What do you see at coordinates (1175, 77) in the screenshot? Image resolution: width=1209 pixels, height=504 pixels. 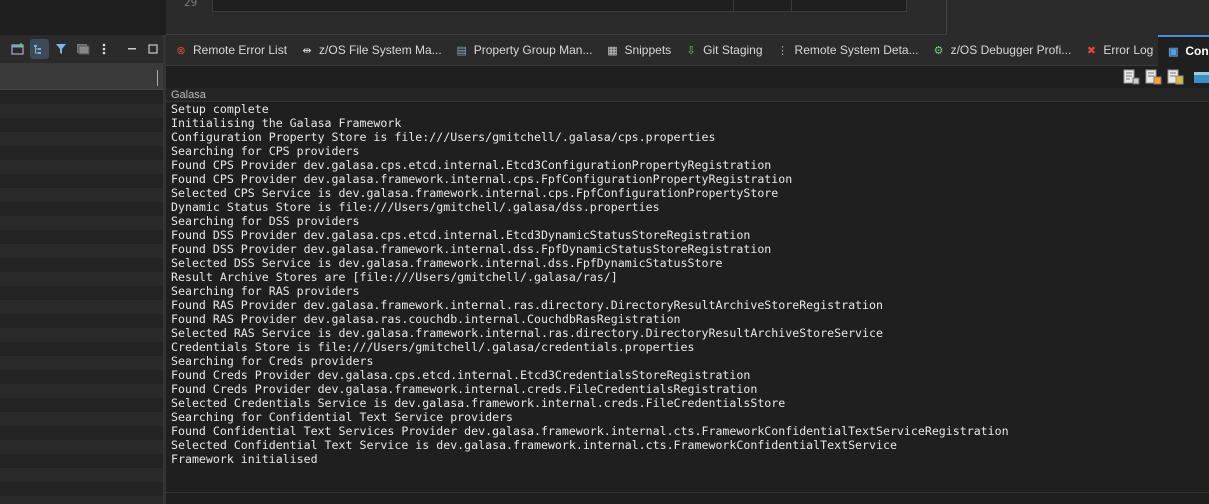 I see `word-wrap-icon` at bounding box center [1175, 77].